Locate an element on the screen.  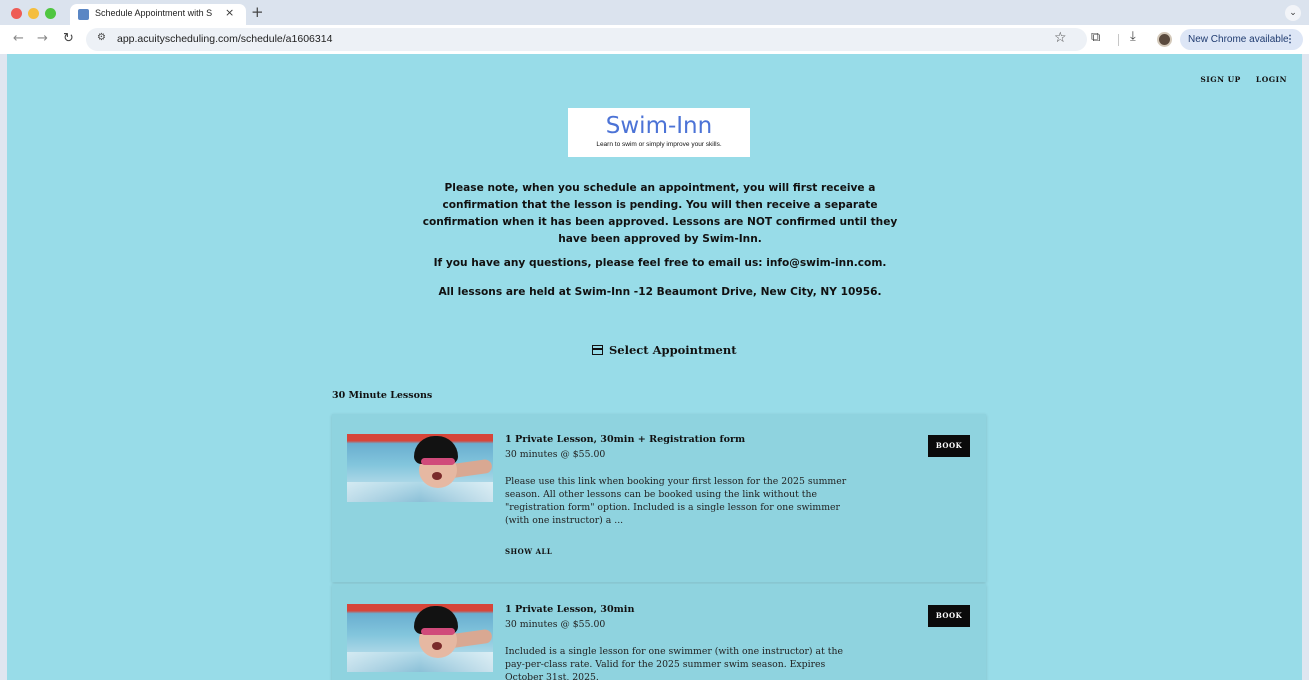
forward-icon: → is located at coordinates (42, 38).